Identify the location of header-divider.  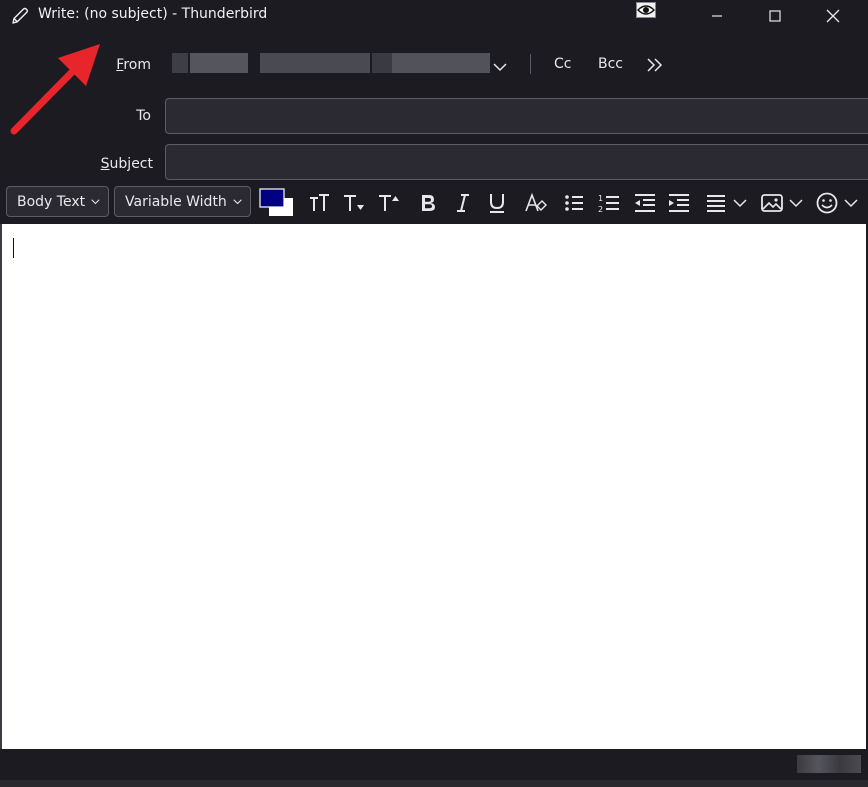
(530, 64).